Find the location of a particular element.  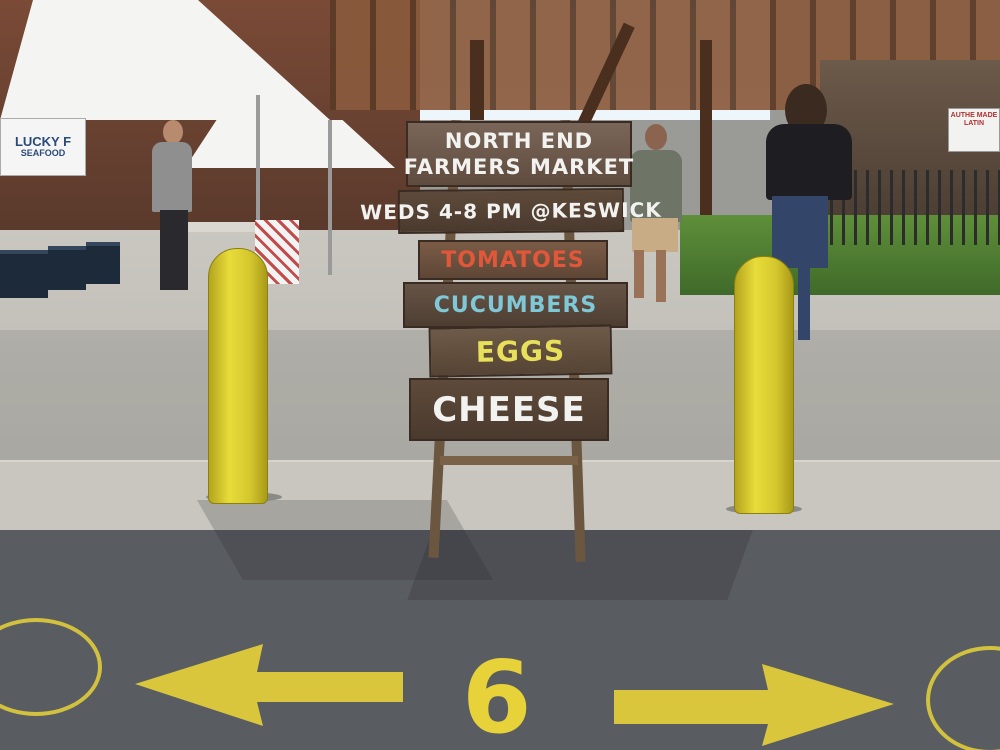

roof-beam is located at coordinates (477, 80).